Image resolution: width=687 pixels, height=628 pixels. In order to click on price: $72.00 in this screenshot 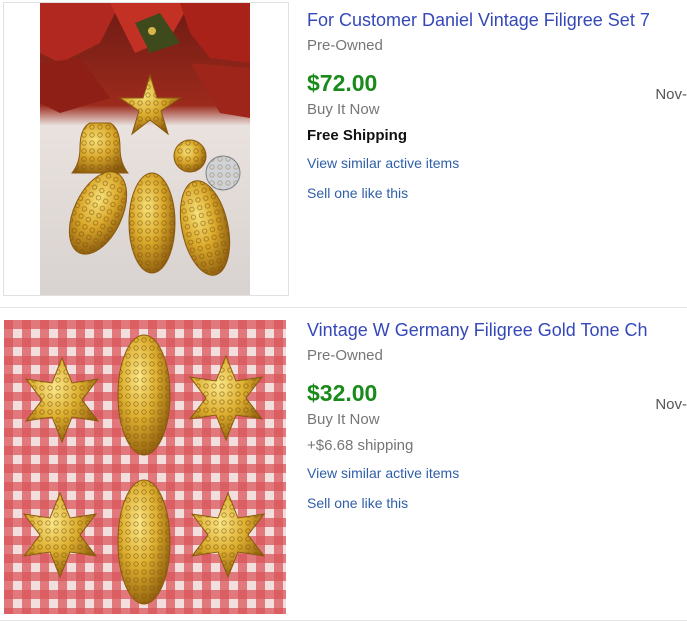, I will do `click(342, 83)`.